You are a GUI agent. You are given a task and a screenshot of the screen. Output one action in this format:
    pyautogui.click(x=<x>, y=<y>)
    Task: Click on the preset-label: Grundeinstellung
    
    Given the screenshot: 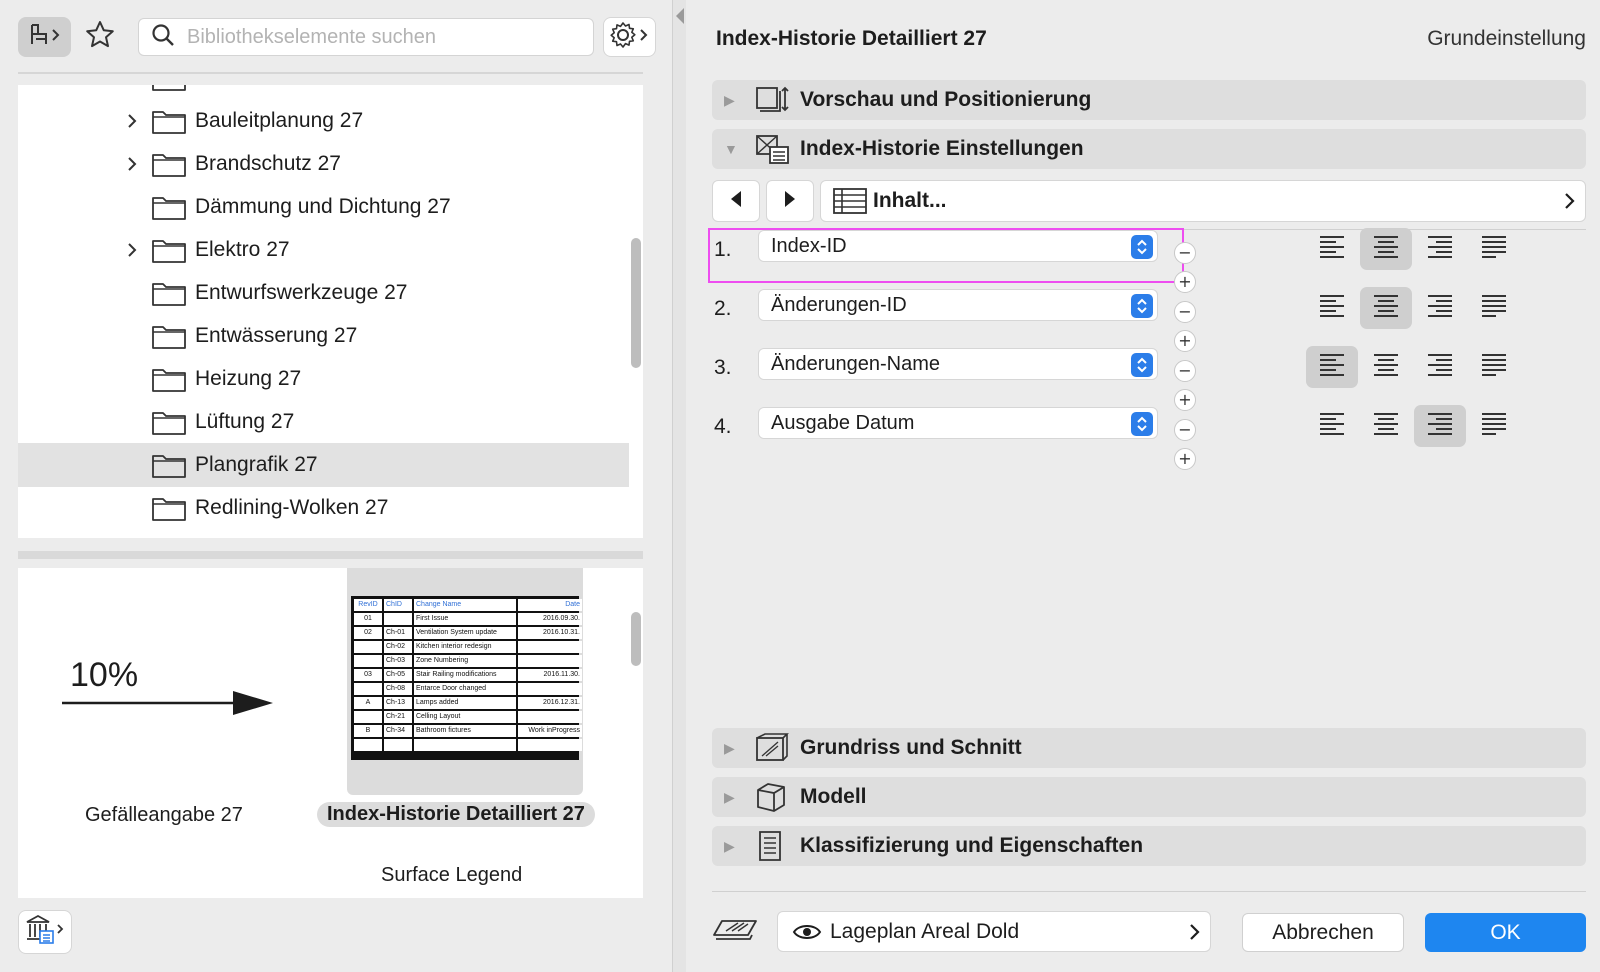 What is the action you would take?
    pyautogui.click(x=1506, y=39)
    